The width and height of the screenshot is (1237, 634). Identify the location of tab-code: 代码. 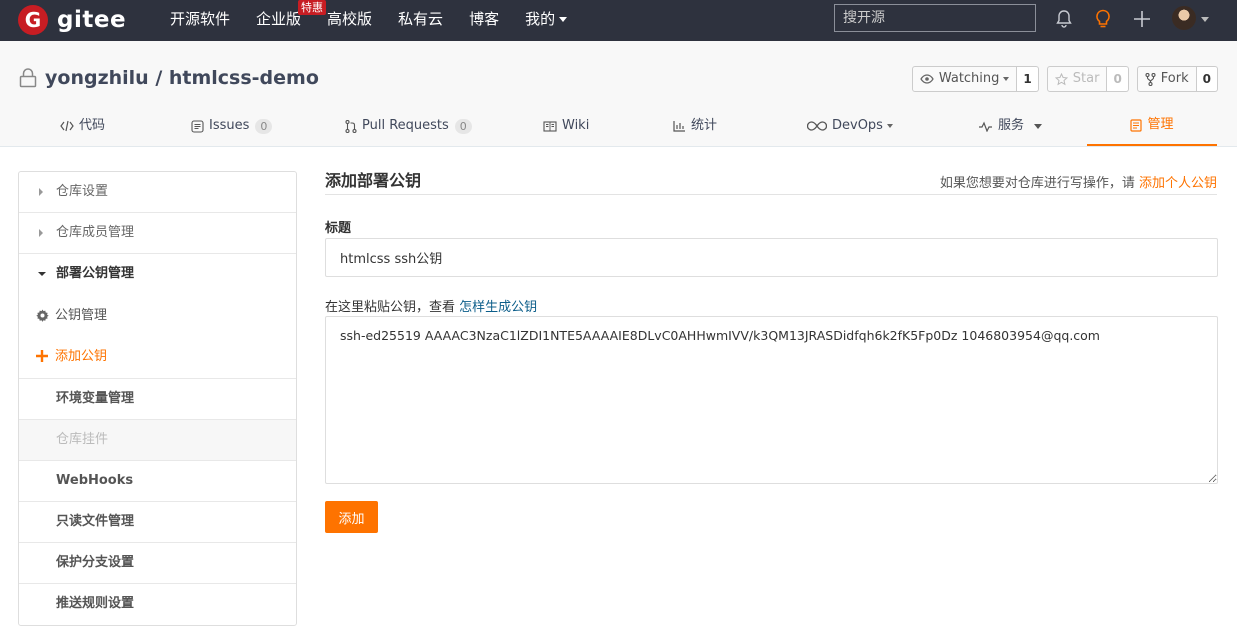
(82, 126).